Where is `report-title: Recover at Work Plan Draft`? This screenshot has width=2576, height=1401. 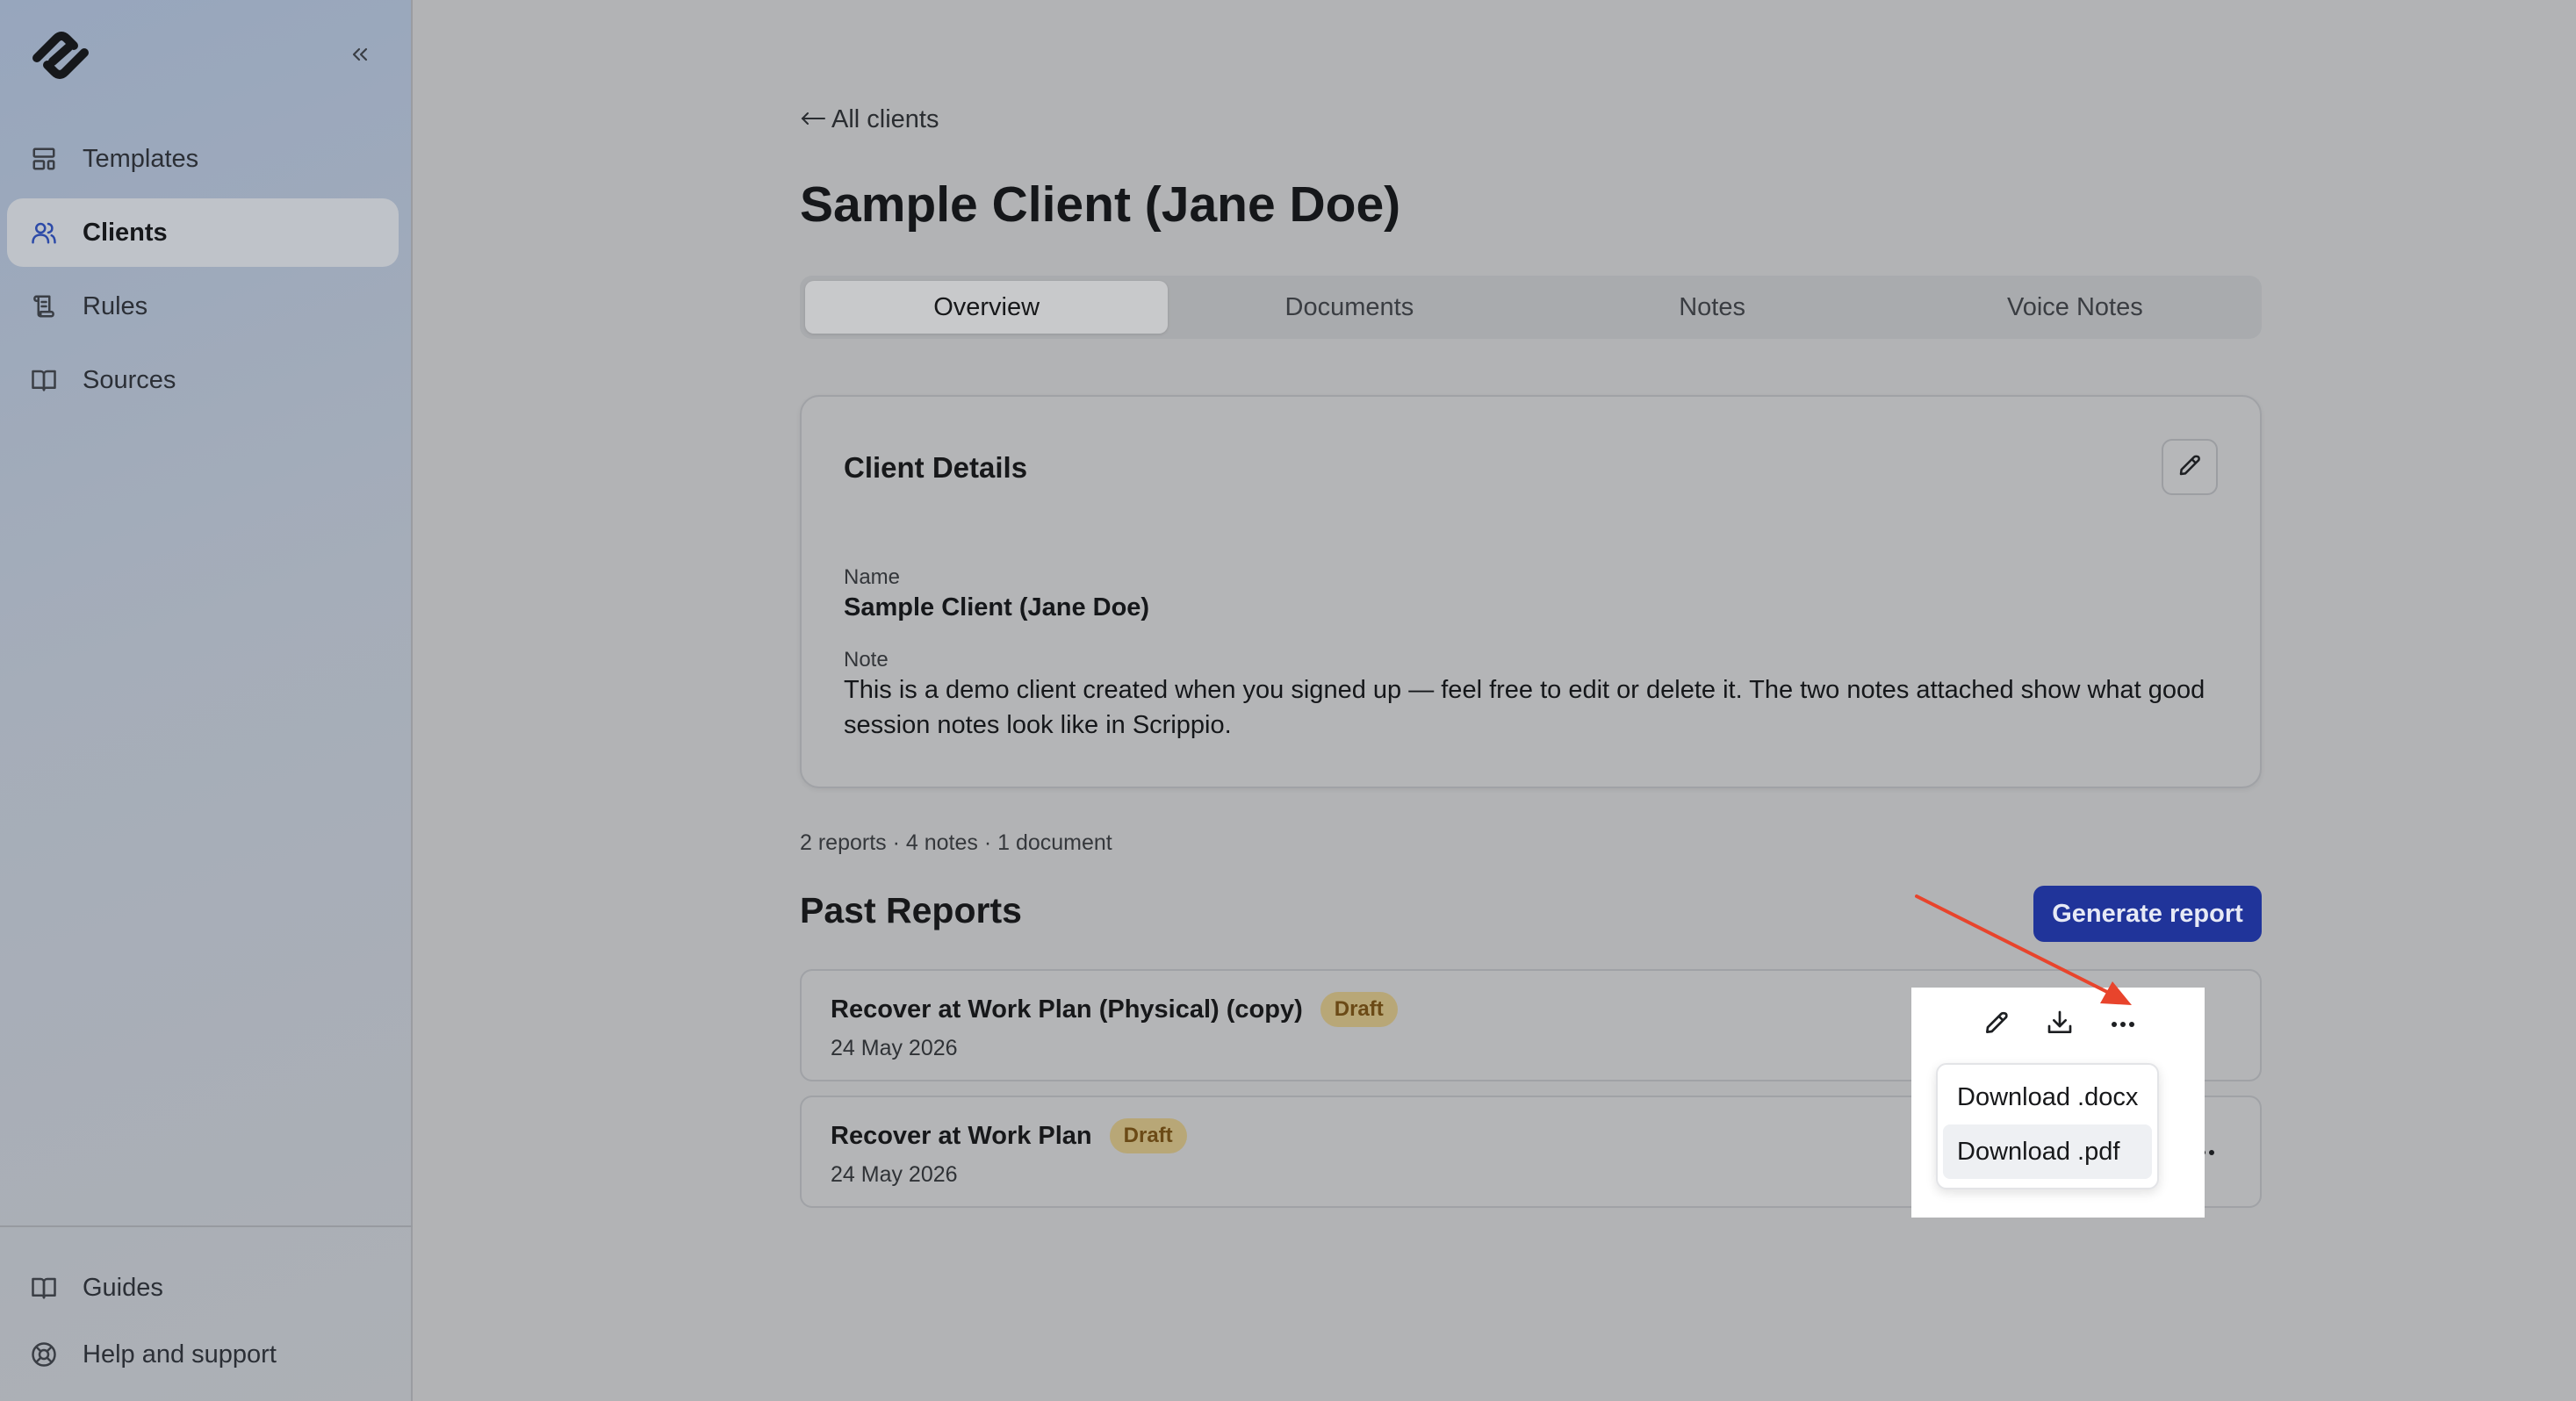 report-title: Recover at Work Plan Draft is located at coordinates (1009, 1135).